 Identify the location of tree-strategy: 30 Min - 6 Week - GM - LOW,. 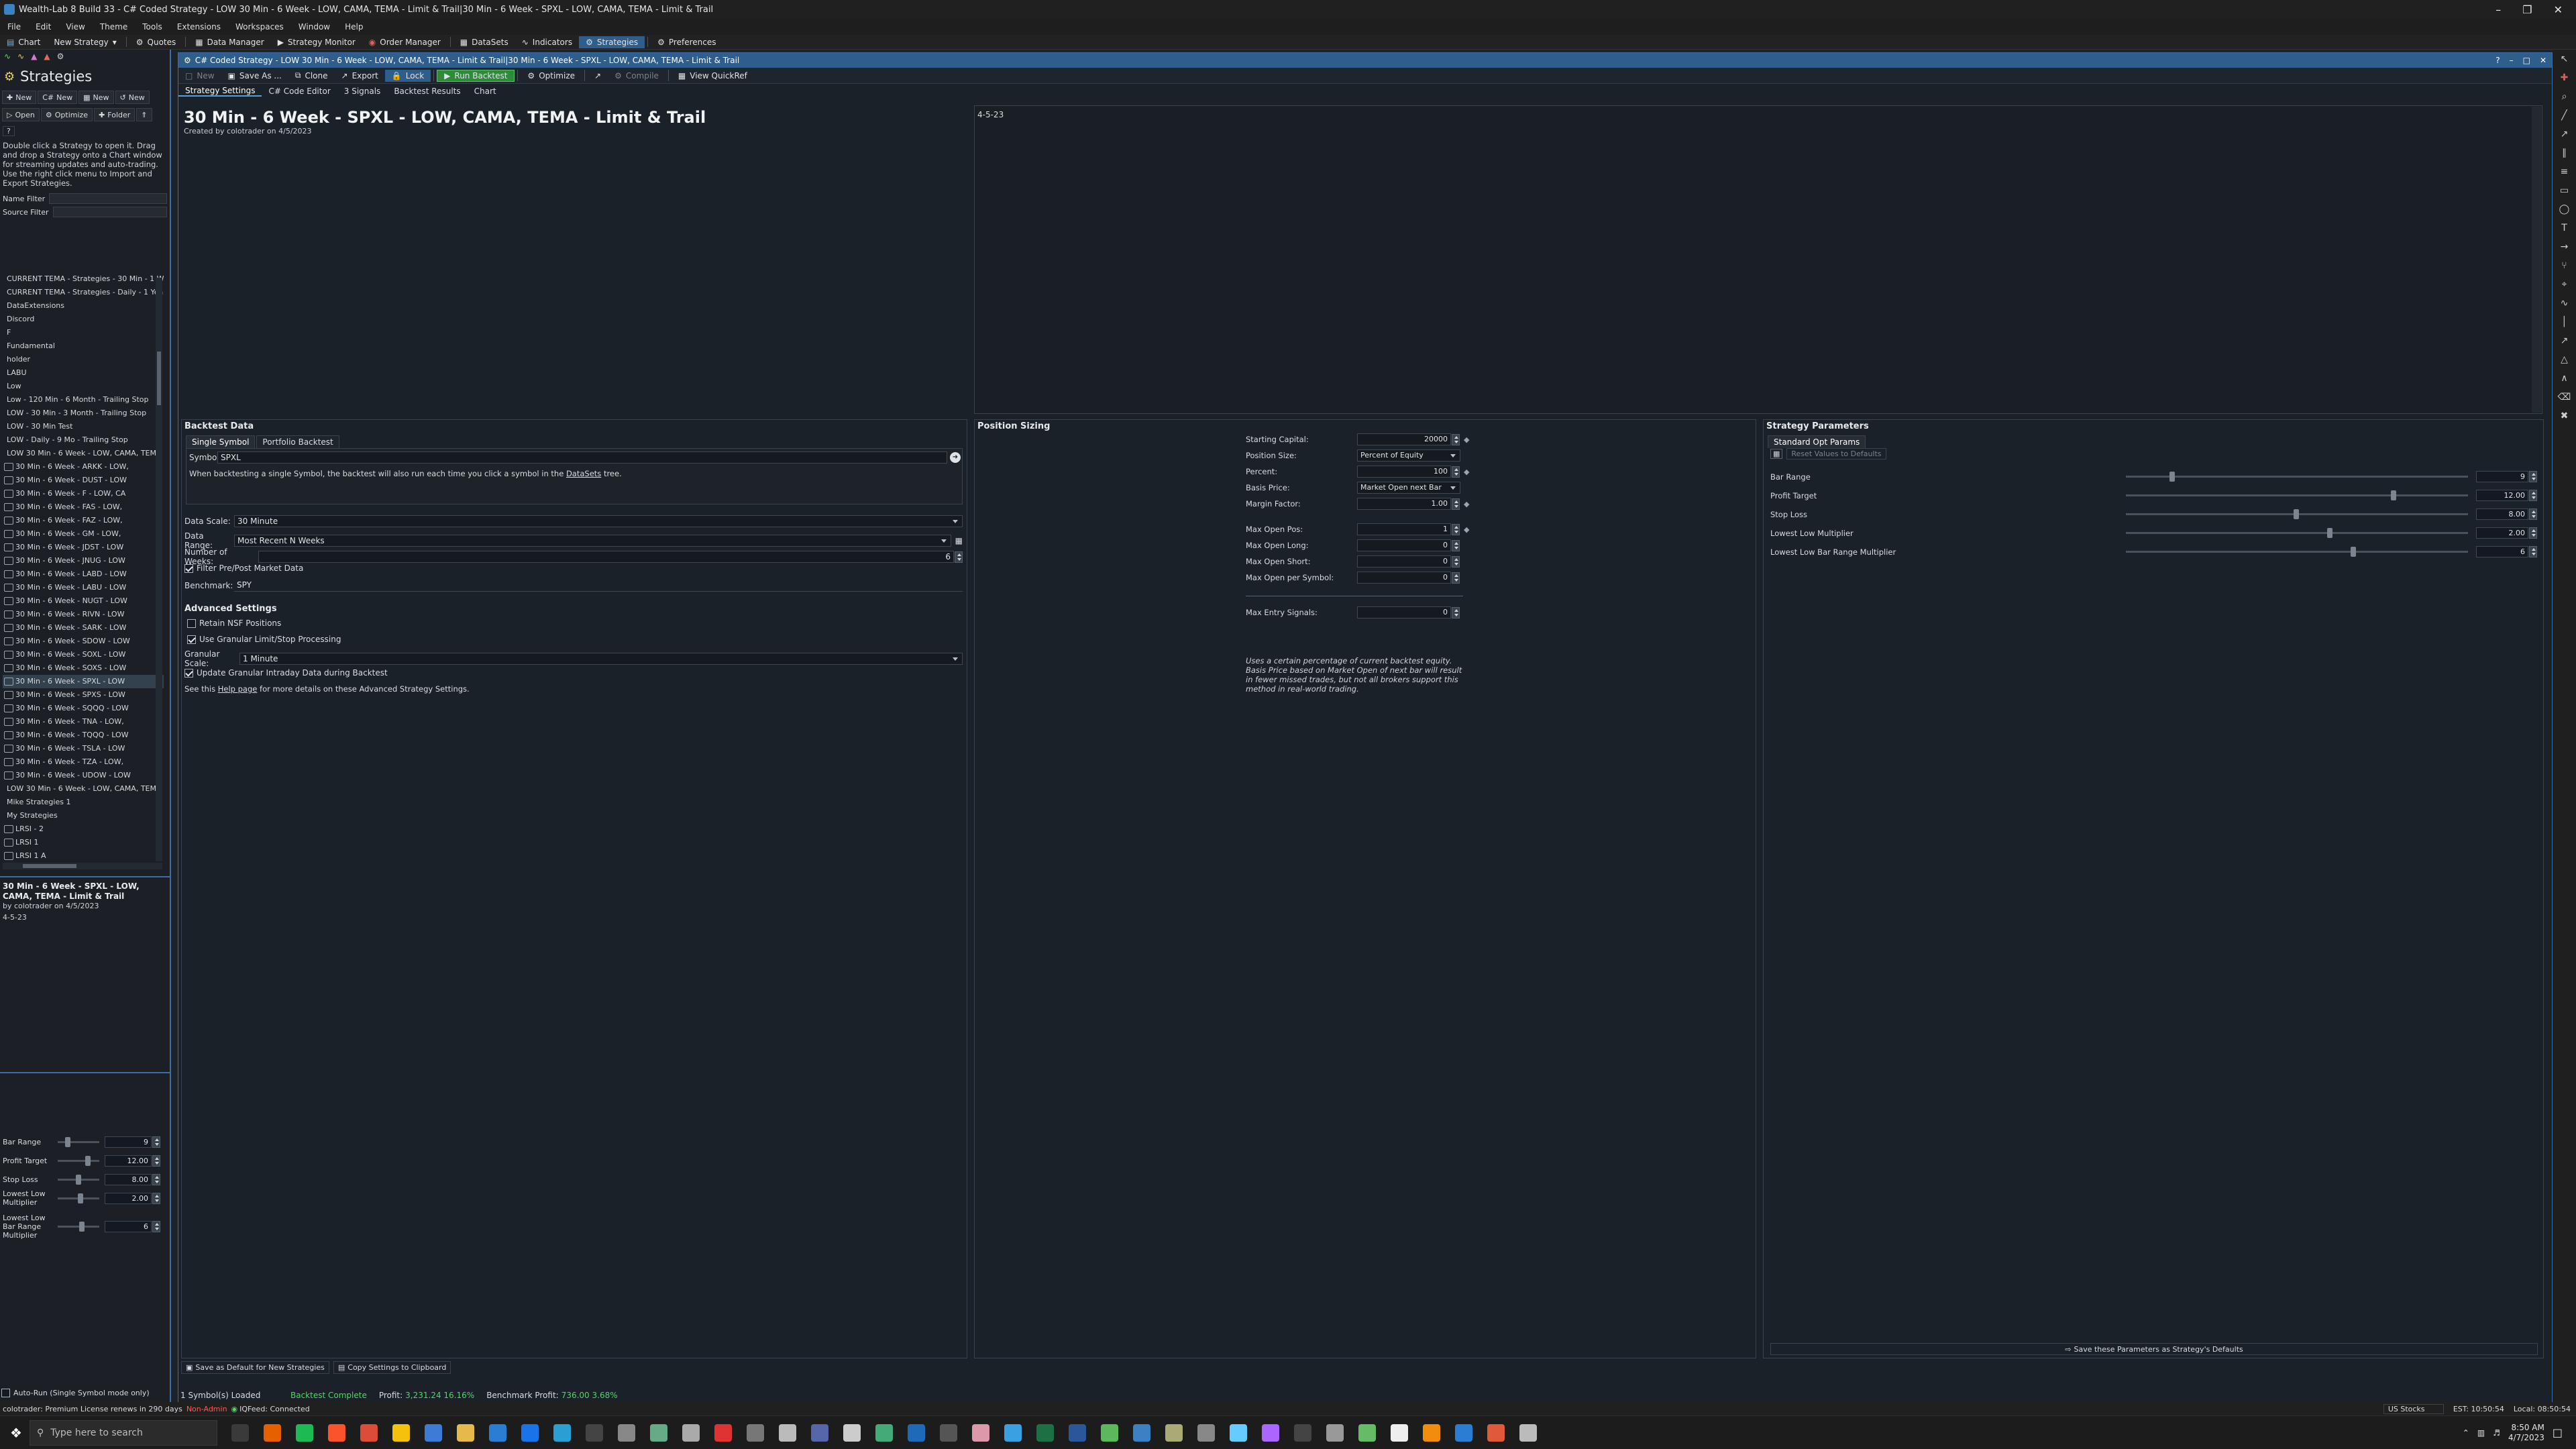
(83, 534).